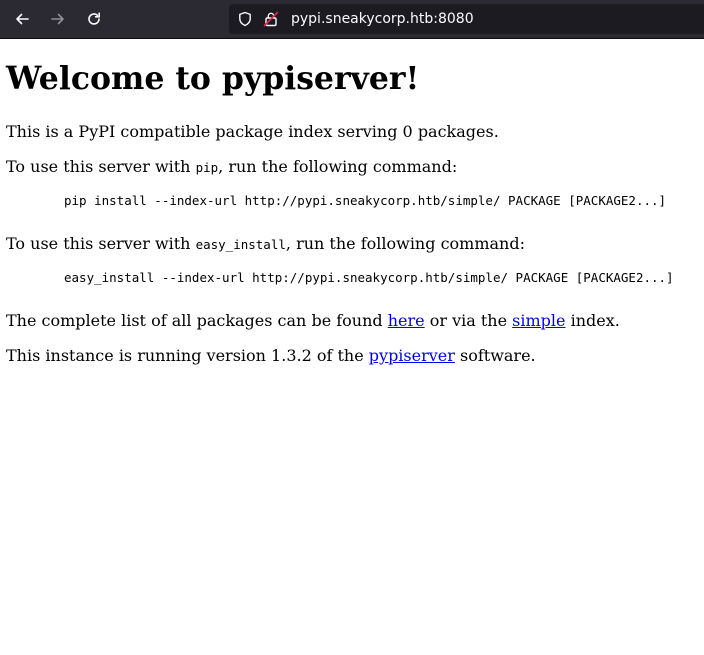 Image resolution: width=704 pixels, height=655 pixels. I want to click on url-text: pypi.sneakycorp.htb:8080, so click(382, 19).